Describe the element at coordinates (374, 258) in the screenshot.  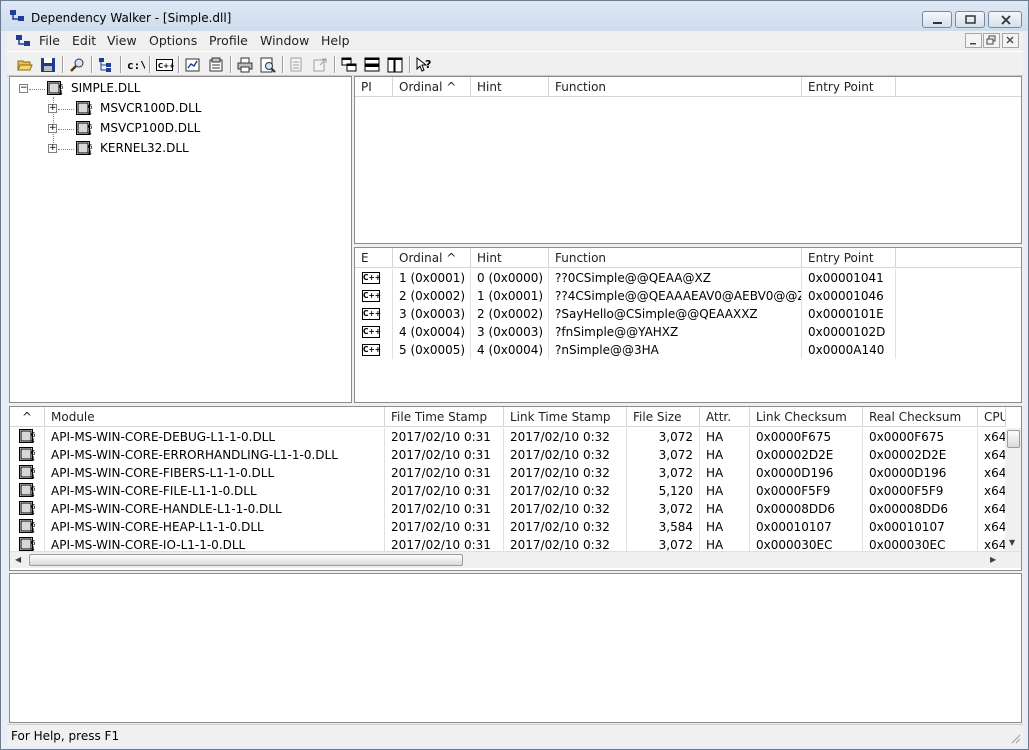
I see `column-e: E` at that location.